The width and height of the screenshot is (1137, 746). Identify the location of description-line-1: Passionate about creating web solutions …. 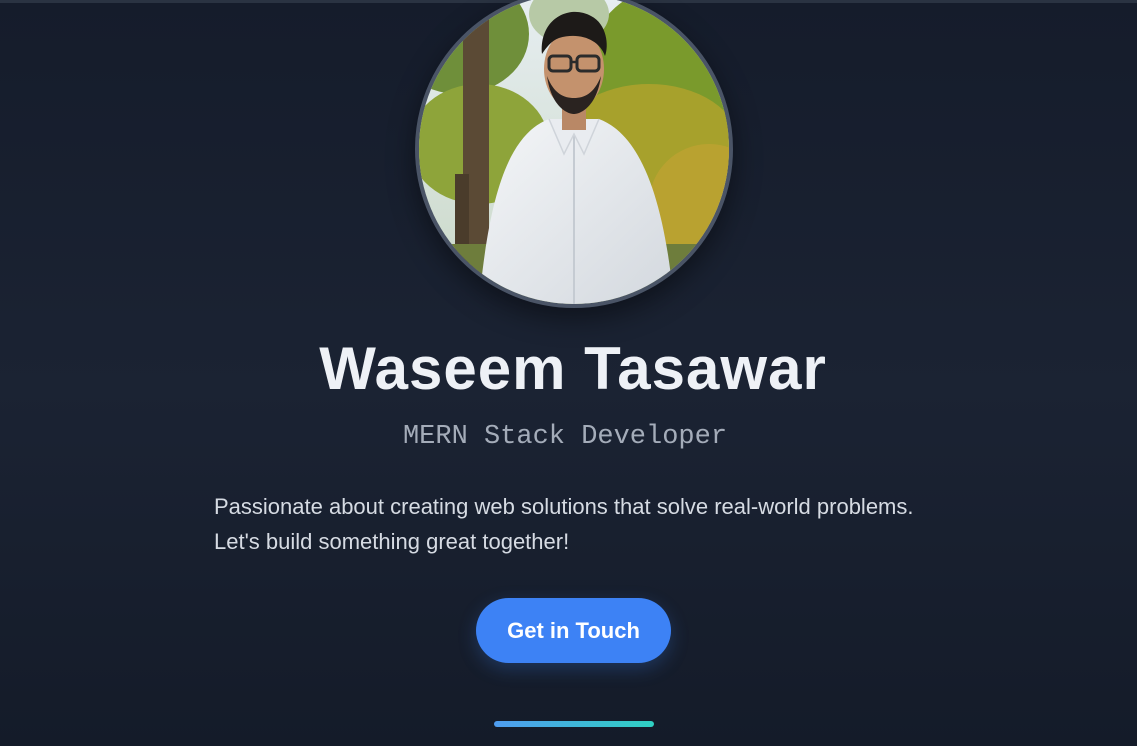
(564, 506).